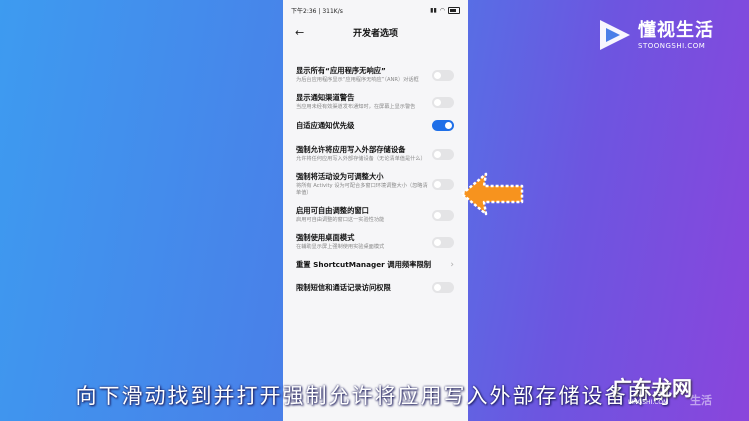 This screenshot has height=421, width=749. Describe the element at coordinates (340, 247) in the screenshot. I see `setting-desc: 在辅助显示屏上强制使用实验桌面模式` at that location.